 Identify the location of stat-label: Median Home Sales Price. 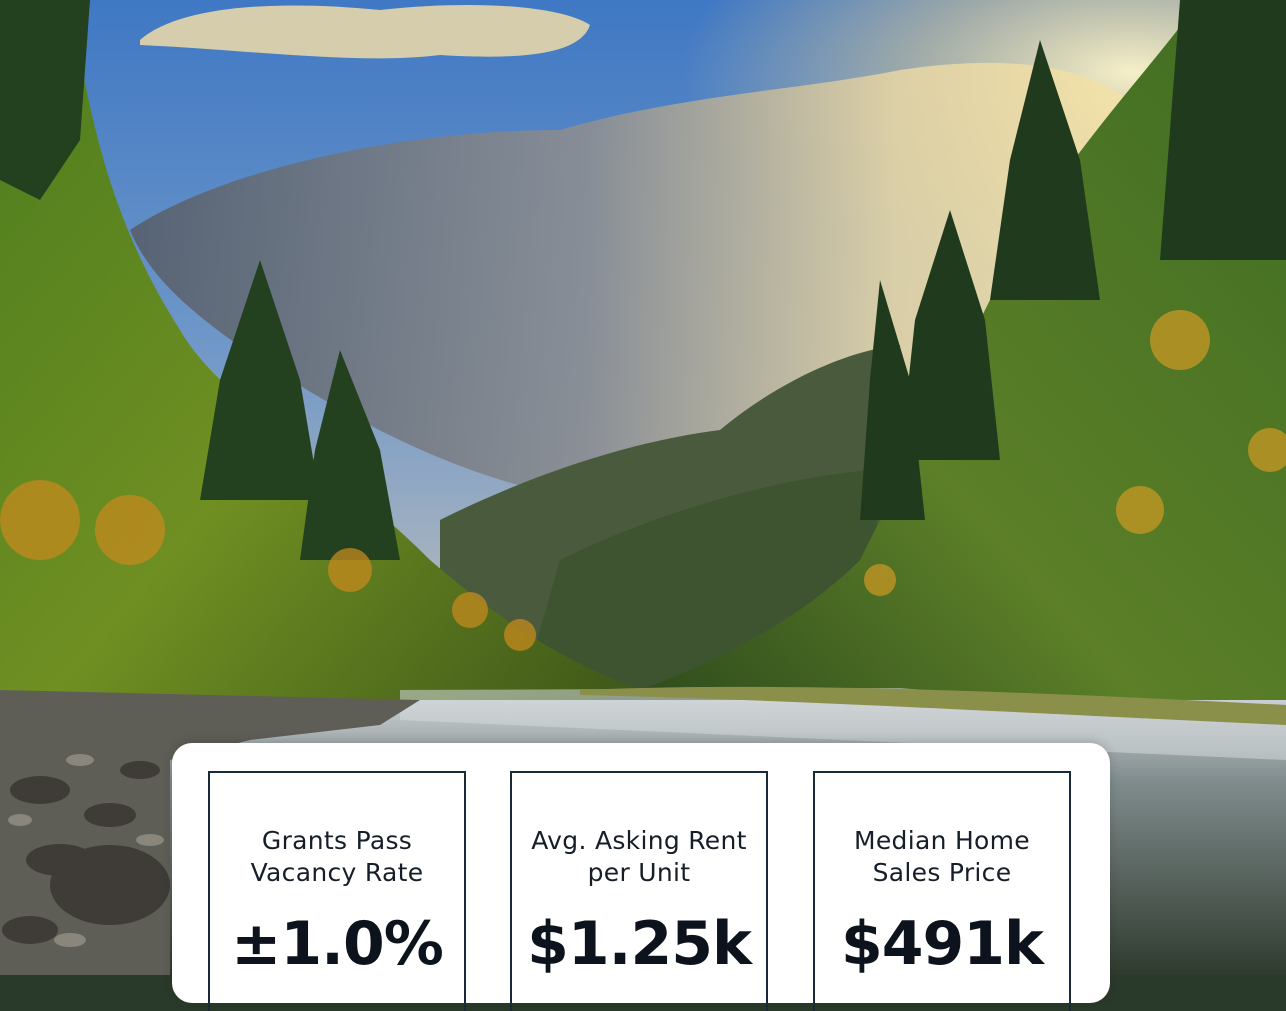
(941, 856).